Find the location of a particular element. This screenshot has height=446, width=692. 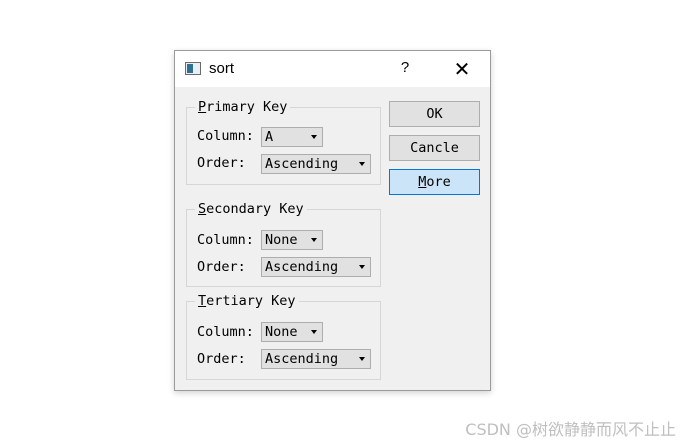

primary-order-value: Ascending is located at coordinates (302, 164).